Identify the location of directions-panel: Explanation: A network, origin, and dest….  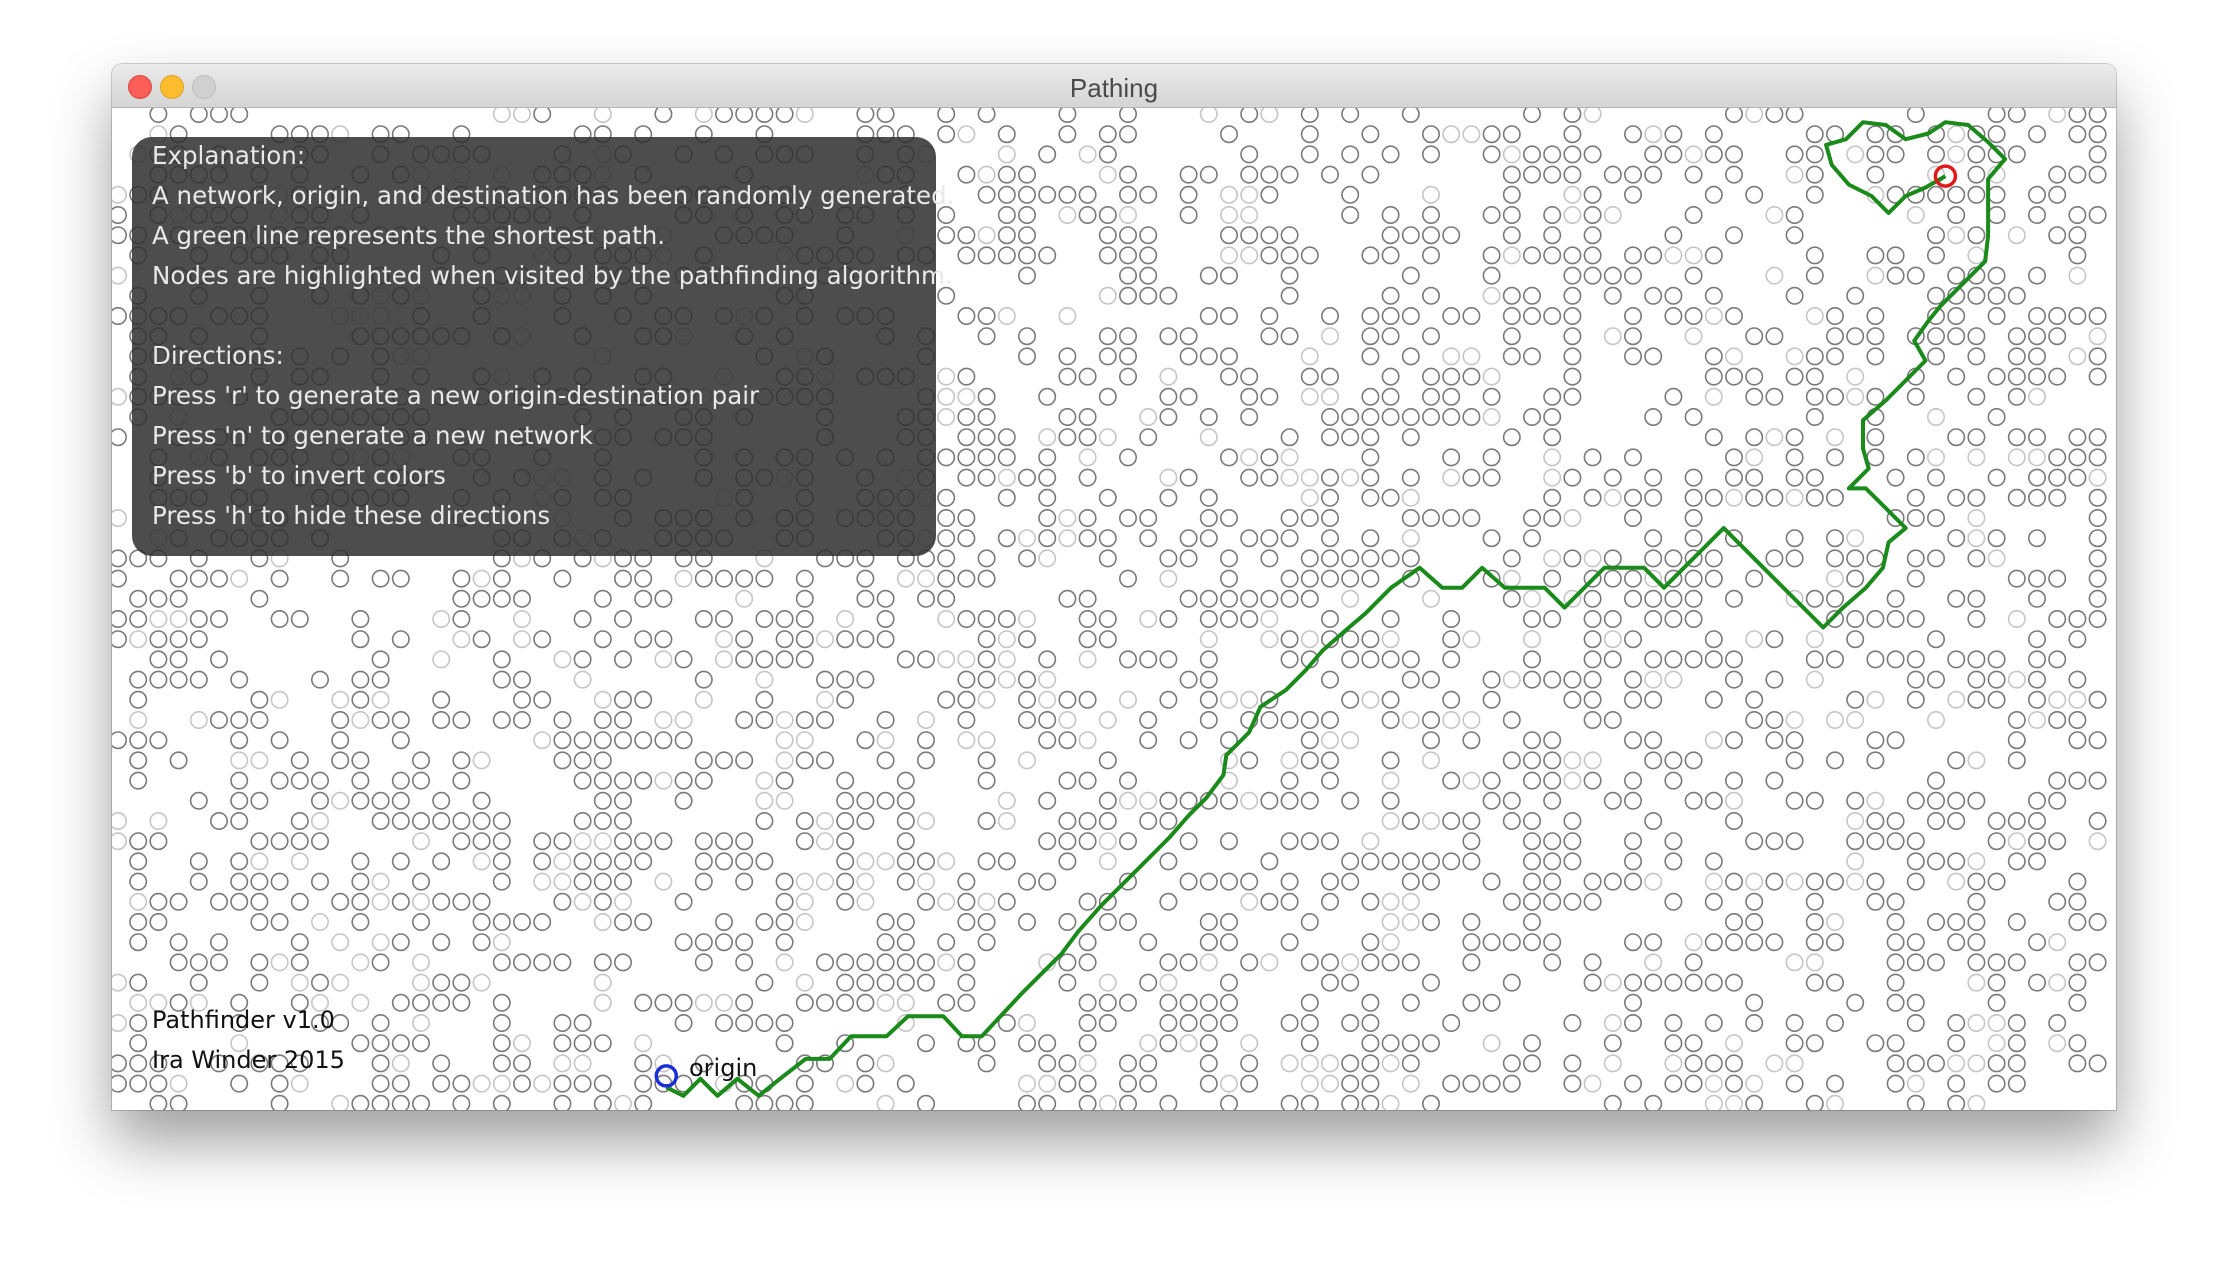
(543, 346).